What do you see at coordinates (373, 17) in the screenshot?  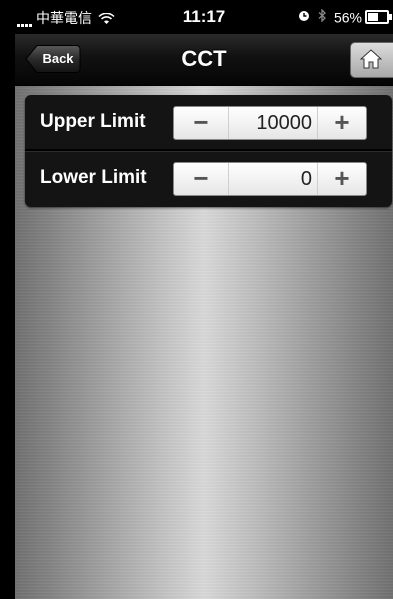 I see `battery-fill` at bounding box center [373, 17].